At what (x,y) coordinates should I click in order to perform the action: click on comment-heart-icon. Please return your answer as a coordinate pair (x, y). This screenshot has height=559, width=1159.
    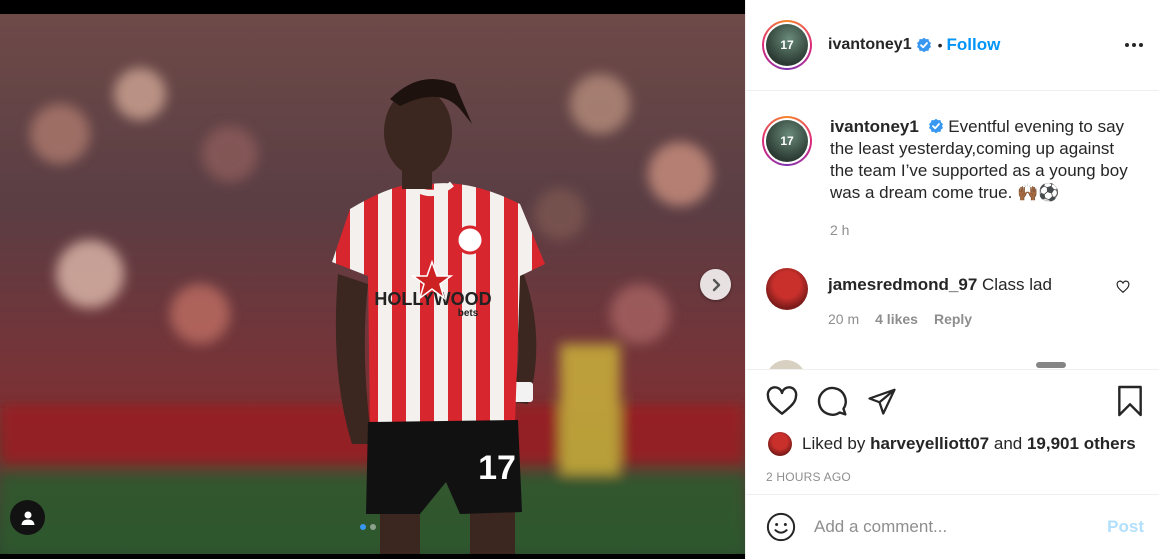
    Looking at the image, I should click on (1123, 287).